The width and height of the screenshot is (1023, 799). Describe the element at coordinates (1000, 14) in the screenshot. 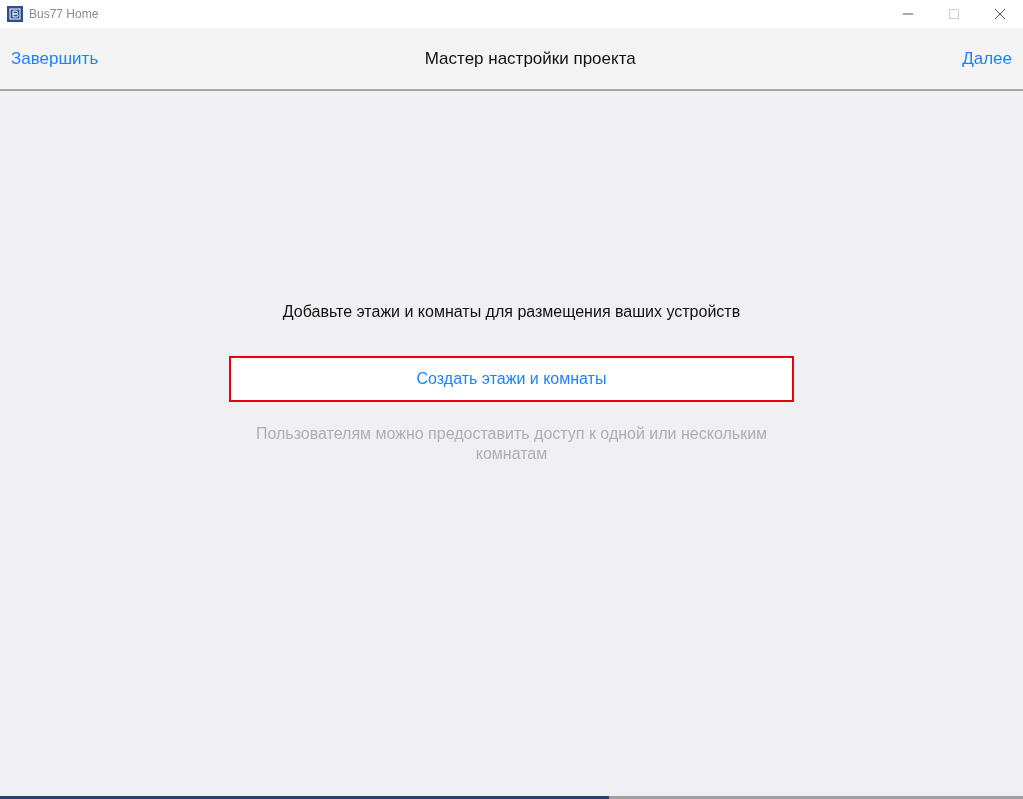

I see `close-icon` at that location.